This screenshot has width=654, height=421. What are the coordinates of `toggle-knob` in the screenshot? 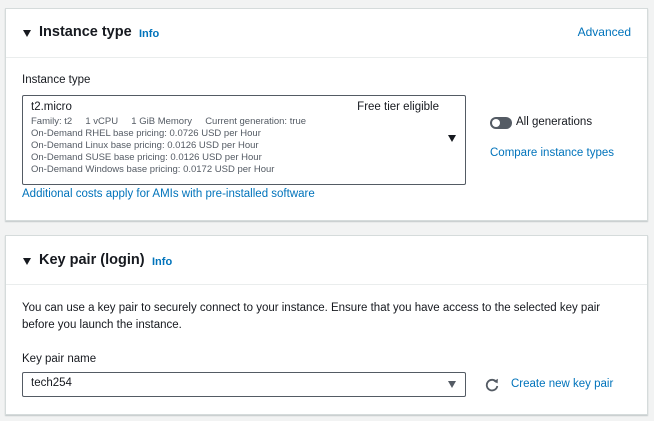 It's located at (496, 123).